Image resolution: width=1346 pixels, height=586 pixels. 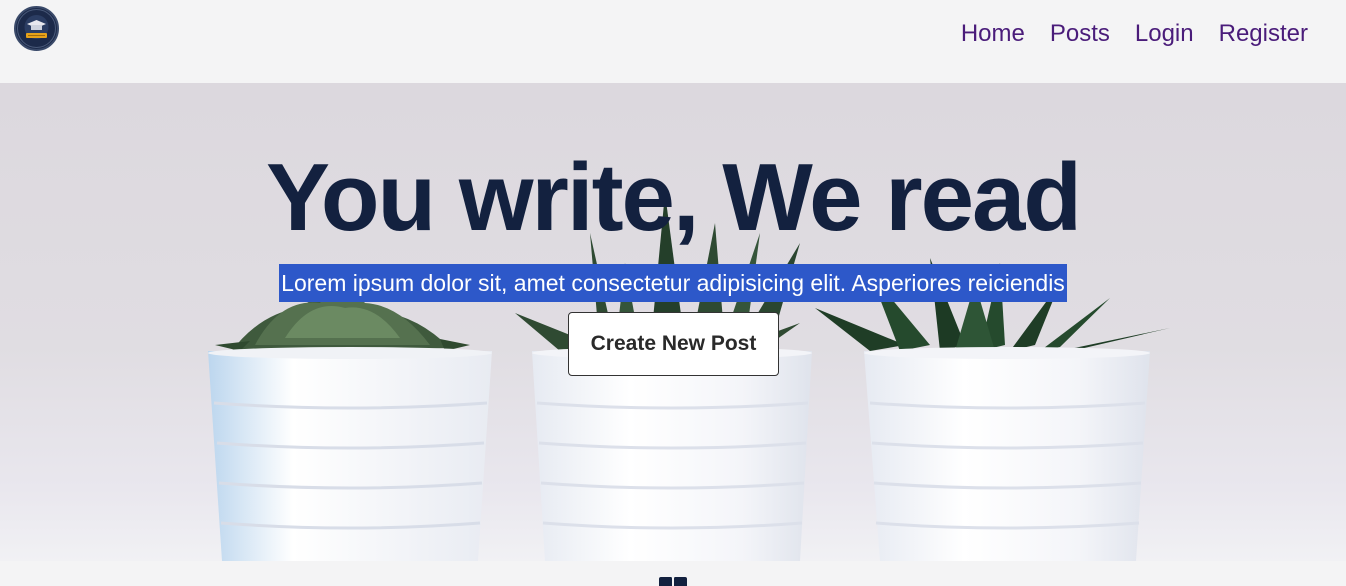 What do you see at coordinates (674, 197) in the screenshot?
I see `hero-title: You write, We read` at bounding box center [674, 197].